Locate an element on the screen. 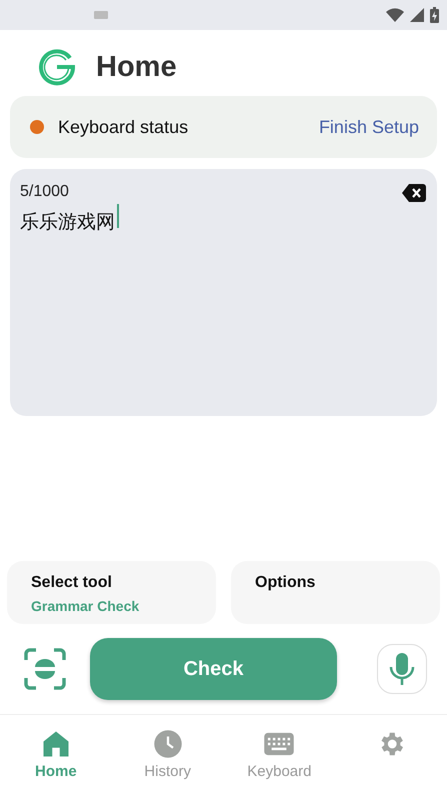 The image size is (447, 794). check-button: Check is located at coordinates (213, 669).